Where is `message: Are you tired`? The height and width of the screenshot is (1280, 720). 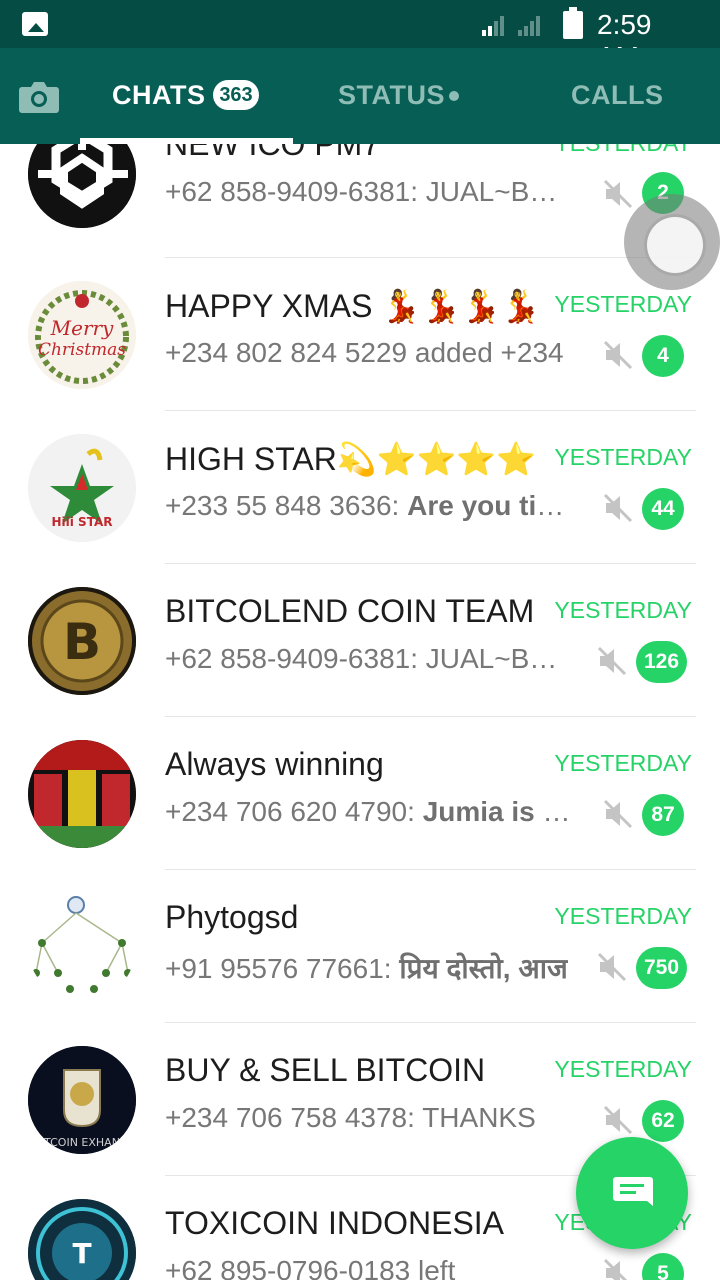
message: Are you tired is located at coordinates (491, 505).